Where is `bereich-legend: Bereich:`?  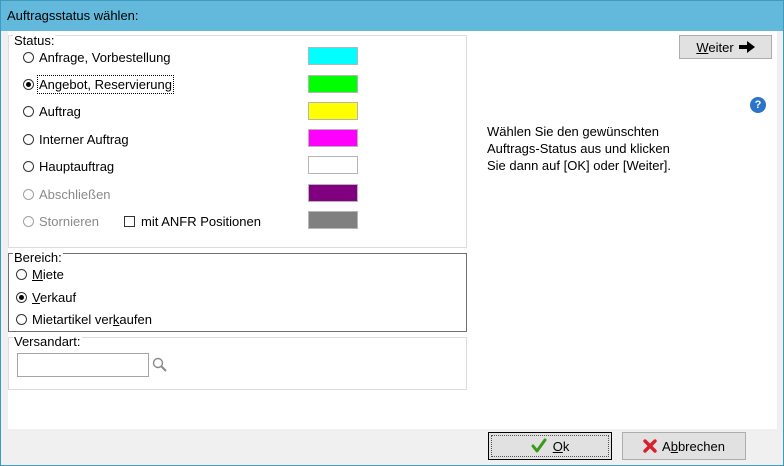
bereich-legend: Bereich: is located at coordinates (38, 257).